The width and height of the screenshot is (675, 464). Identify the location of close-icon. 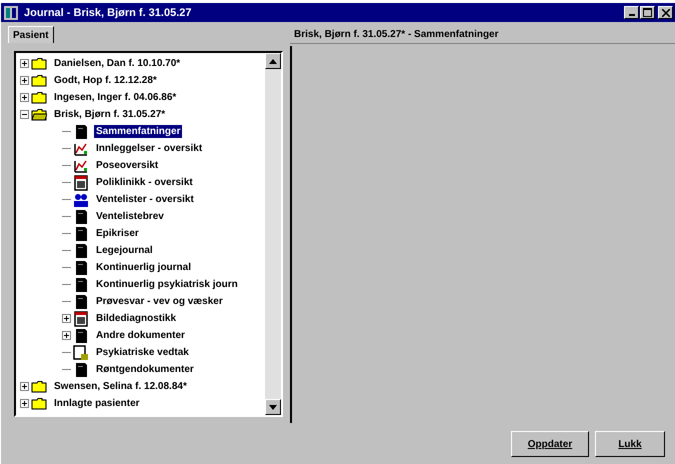
(666, 12).